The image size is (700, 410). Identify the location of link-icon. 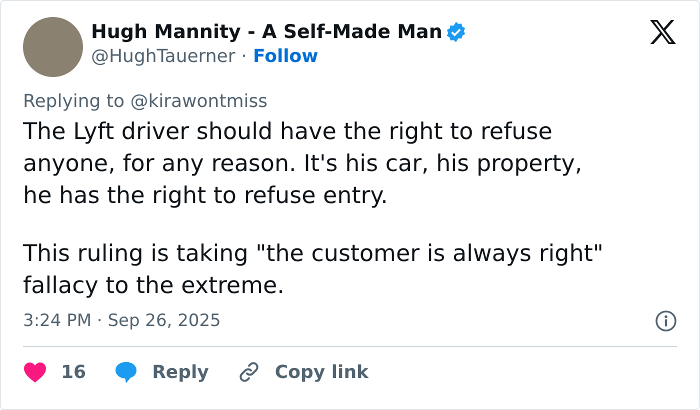
(248, 372).